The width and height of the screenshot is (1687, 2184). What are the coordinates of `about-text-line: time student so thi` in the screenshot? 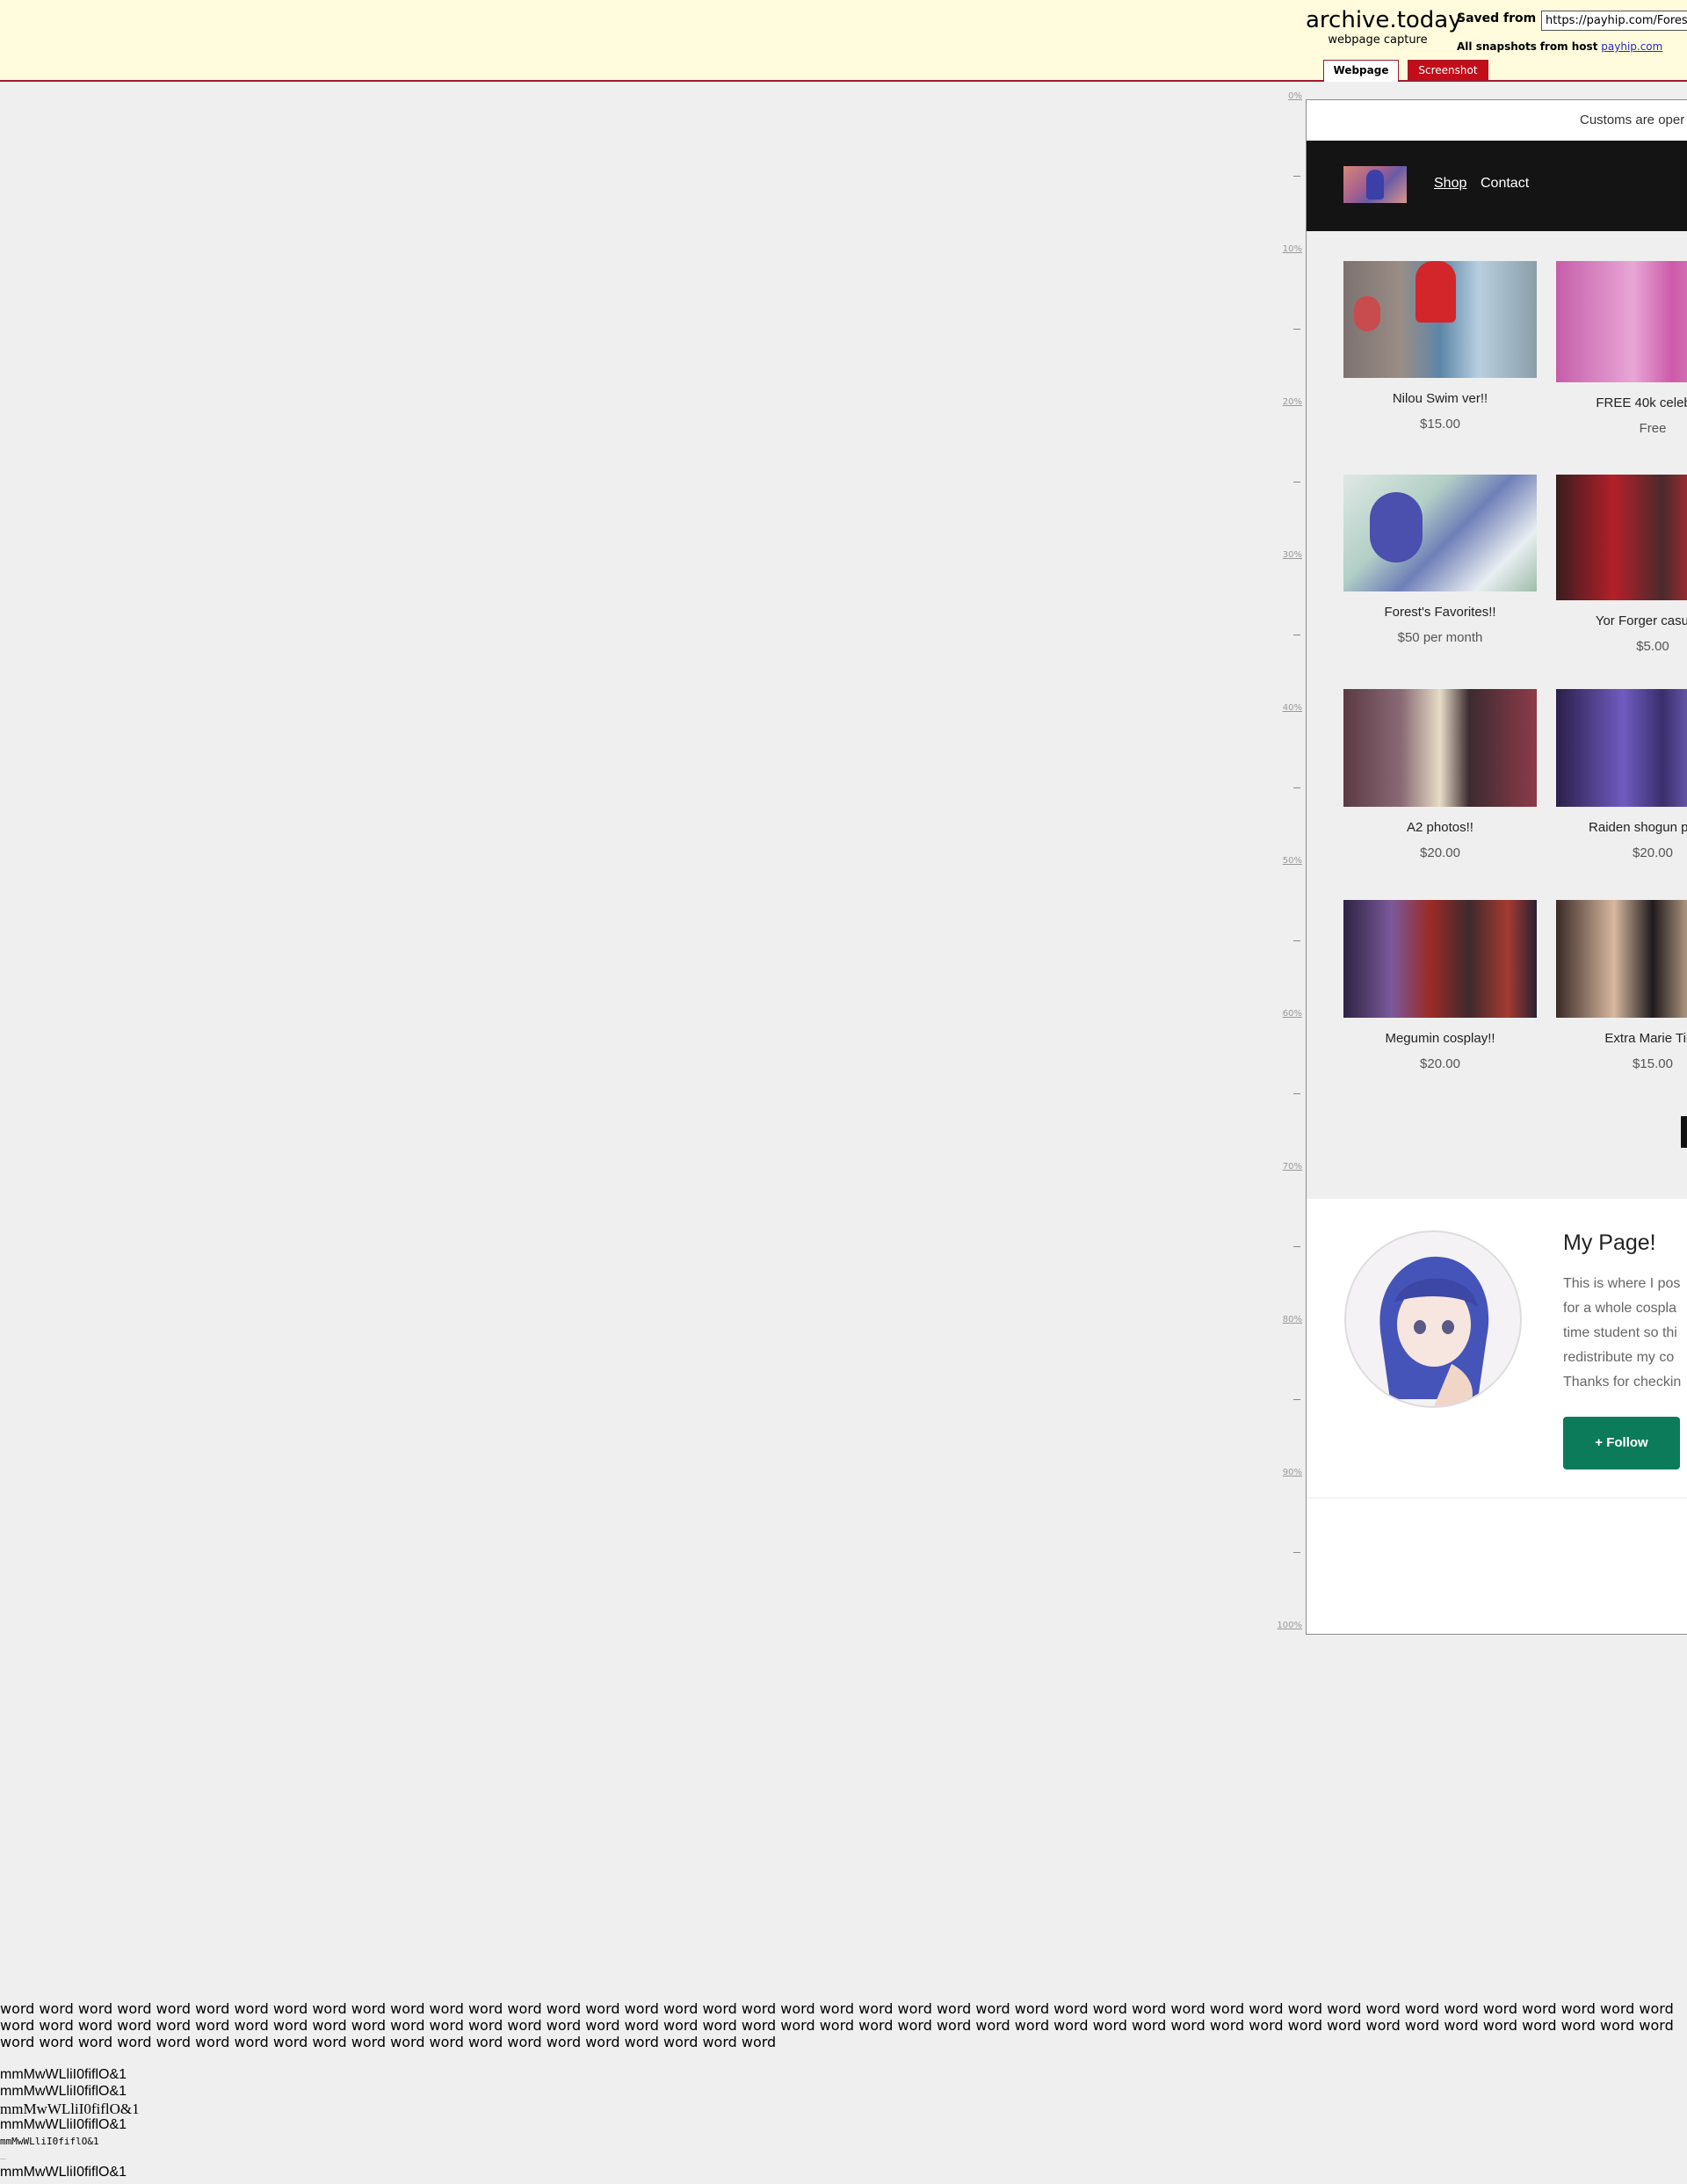 It's located at (1620, 1332).